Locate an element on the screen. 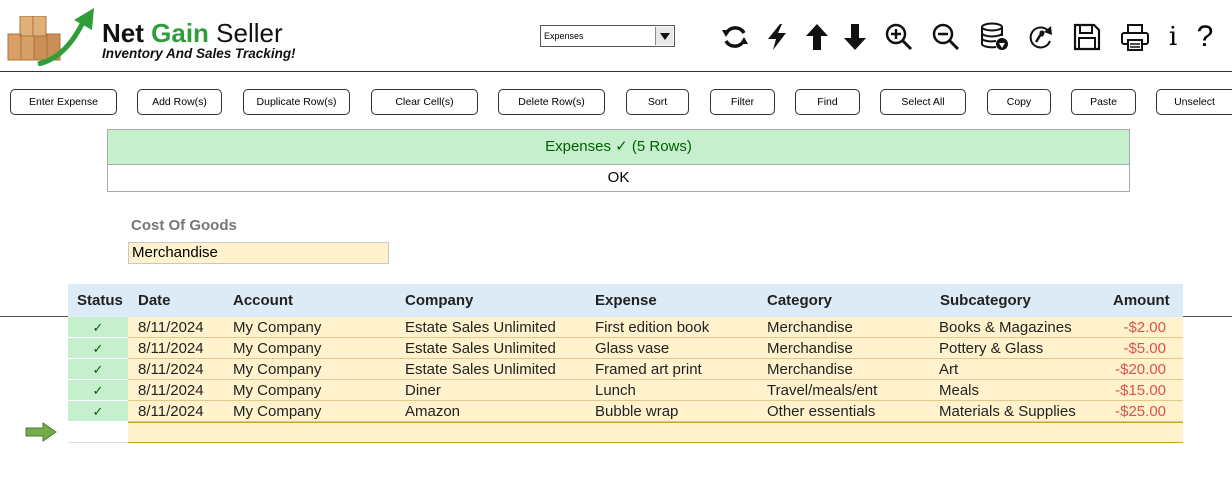 This screenshot has width=1232, height=491. column-header-category: Category is located at coordinates (799, 300).